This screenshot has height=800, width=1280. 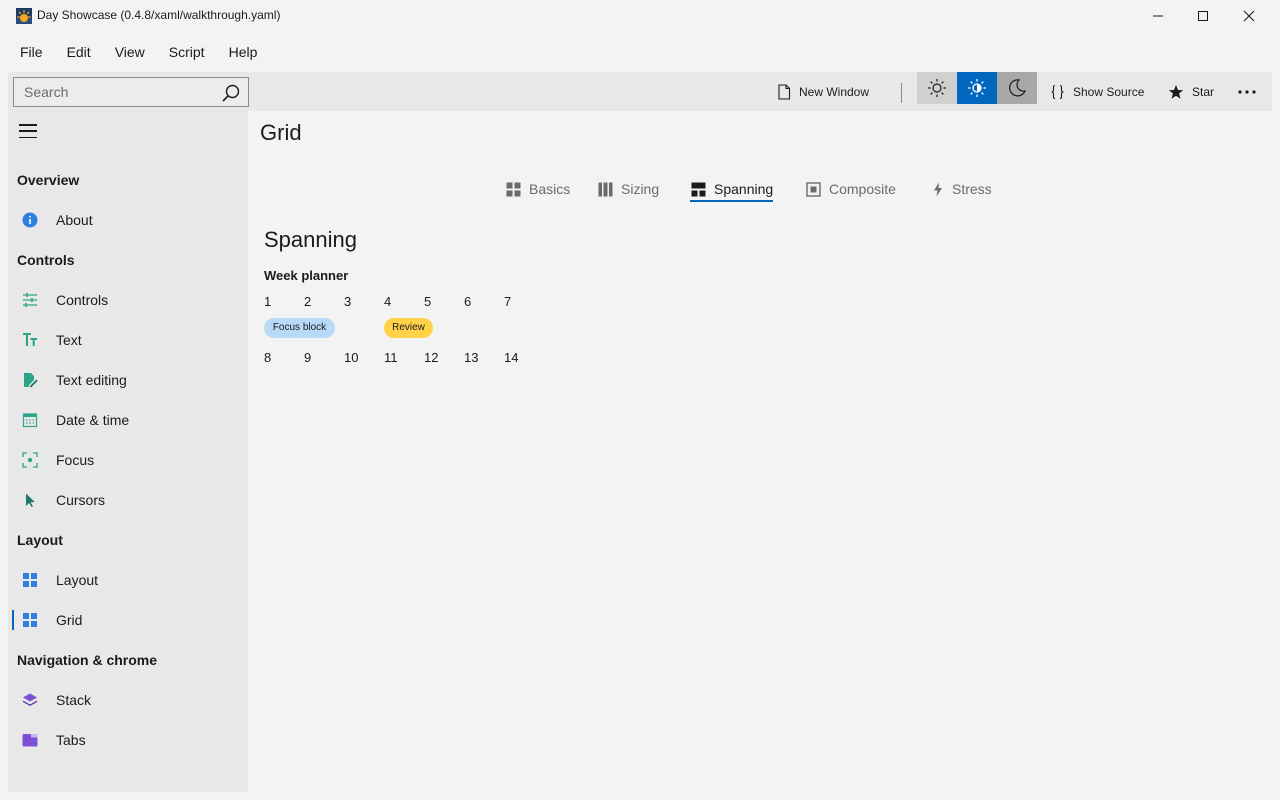 What do you see at coordinates (1057, 92) in the screenshot?
I see `braces-icon` at bounding box center [1057, 92].